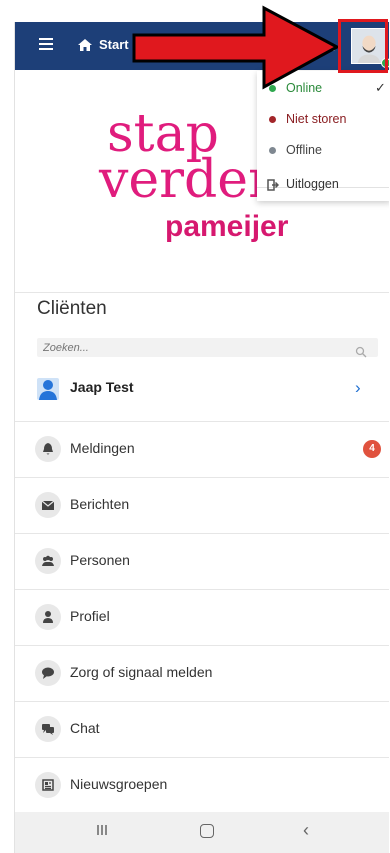 This screenshot has width=390, height=853. I want to click on clients-title: Cliënten, so click(72, 308).